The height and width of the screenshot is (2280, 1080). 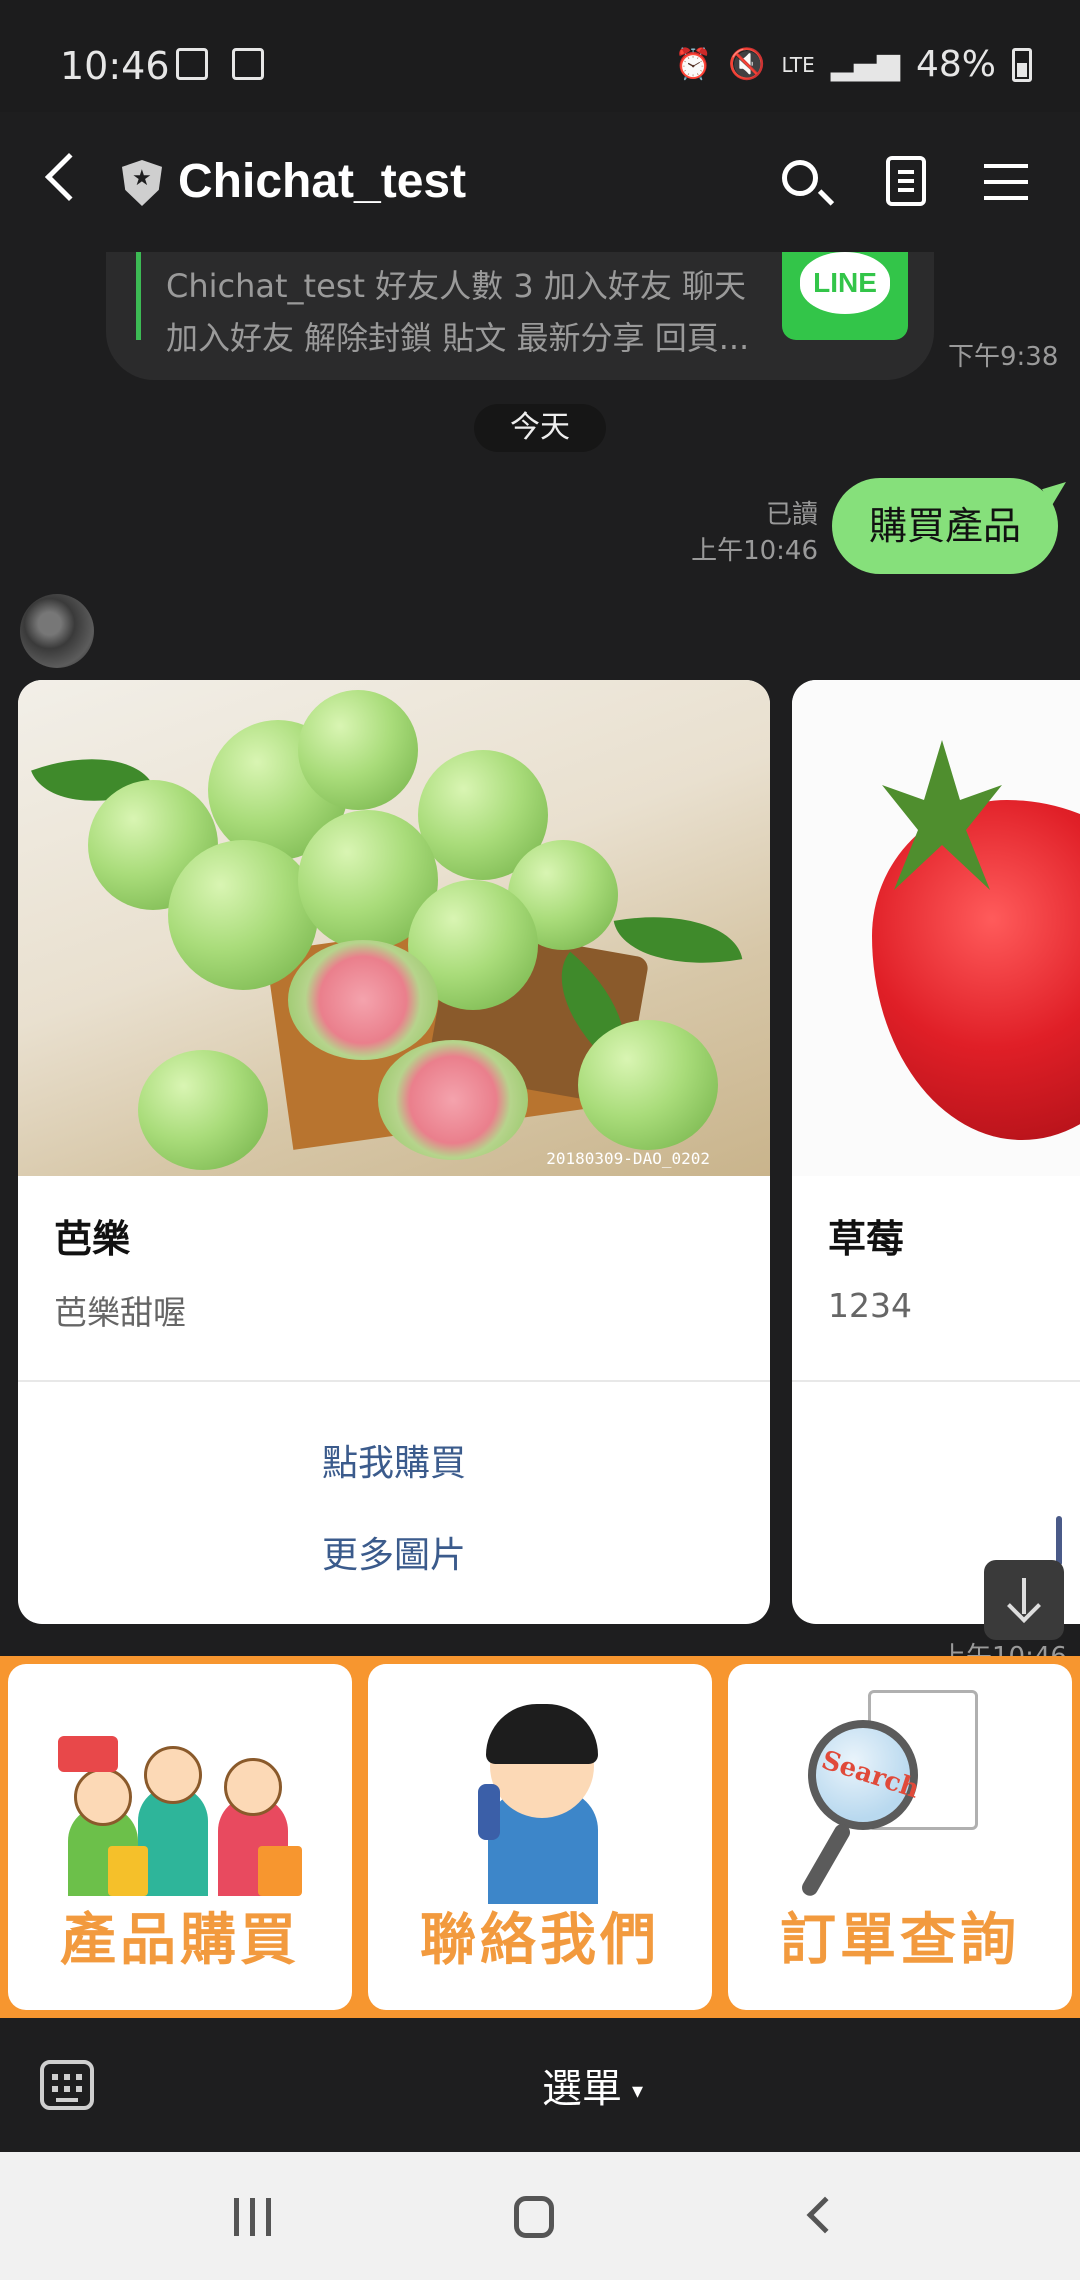 I want to click on shoppers-icon, so click(x=180, y=1806).